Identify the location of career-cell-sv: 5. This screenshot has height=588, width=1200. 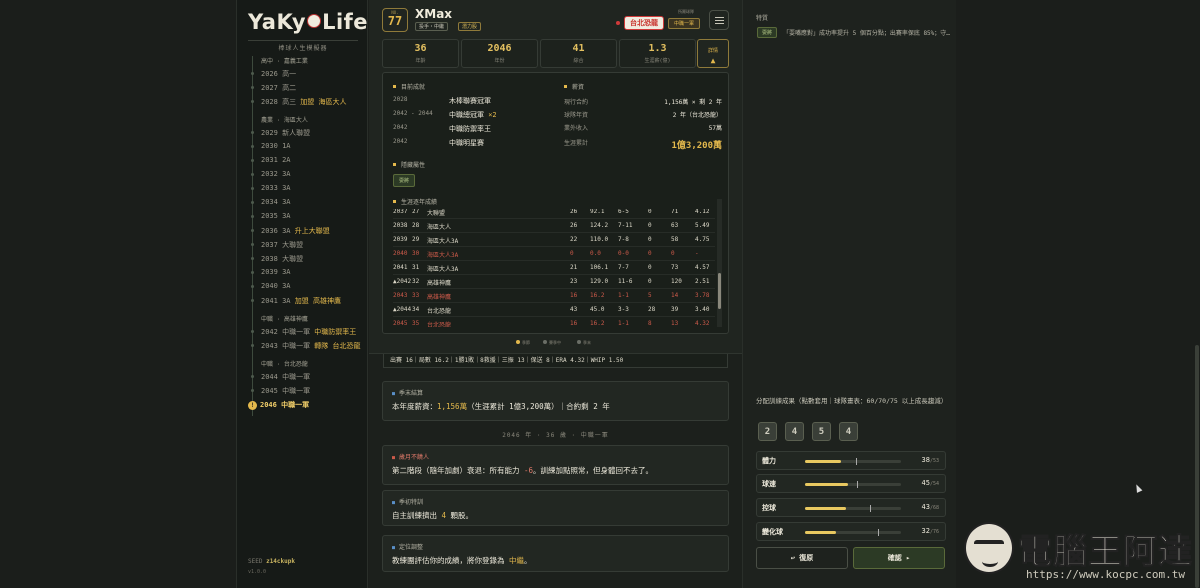
(650, 295).